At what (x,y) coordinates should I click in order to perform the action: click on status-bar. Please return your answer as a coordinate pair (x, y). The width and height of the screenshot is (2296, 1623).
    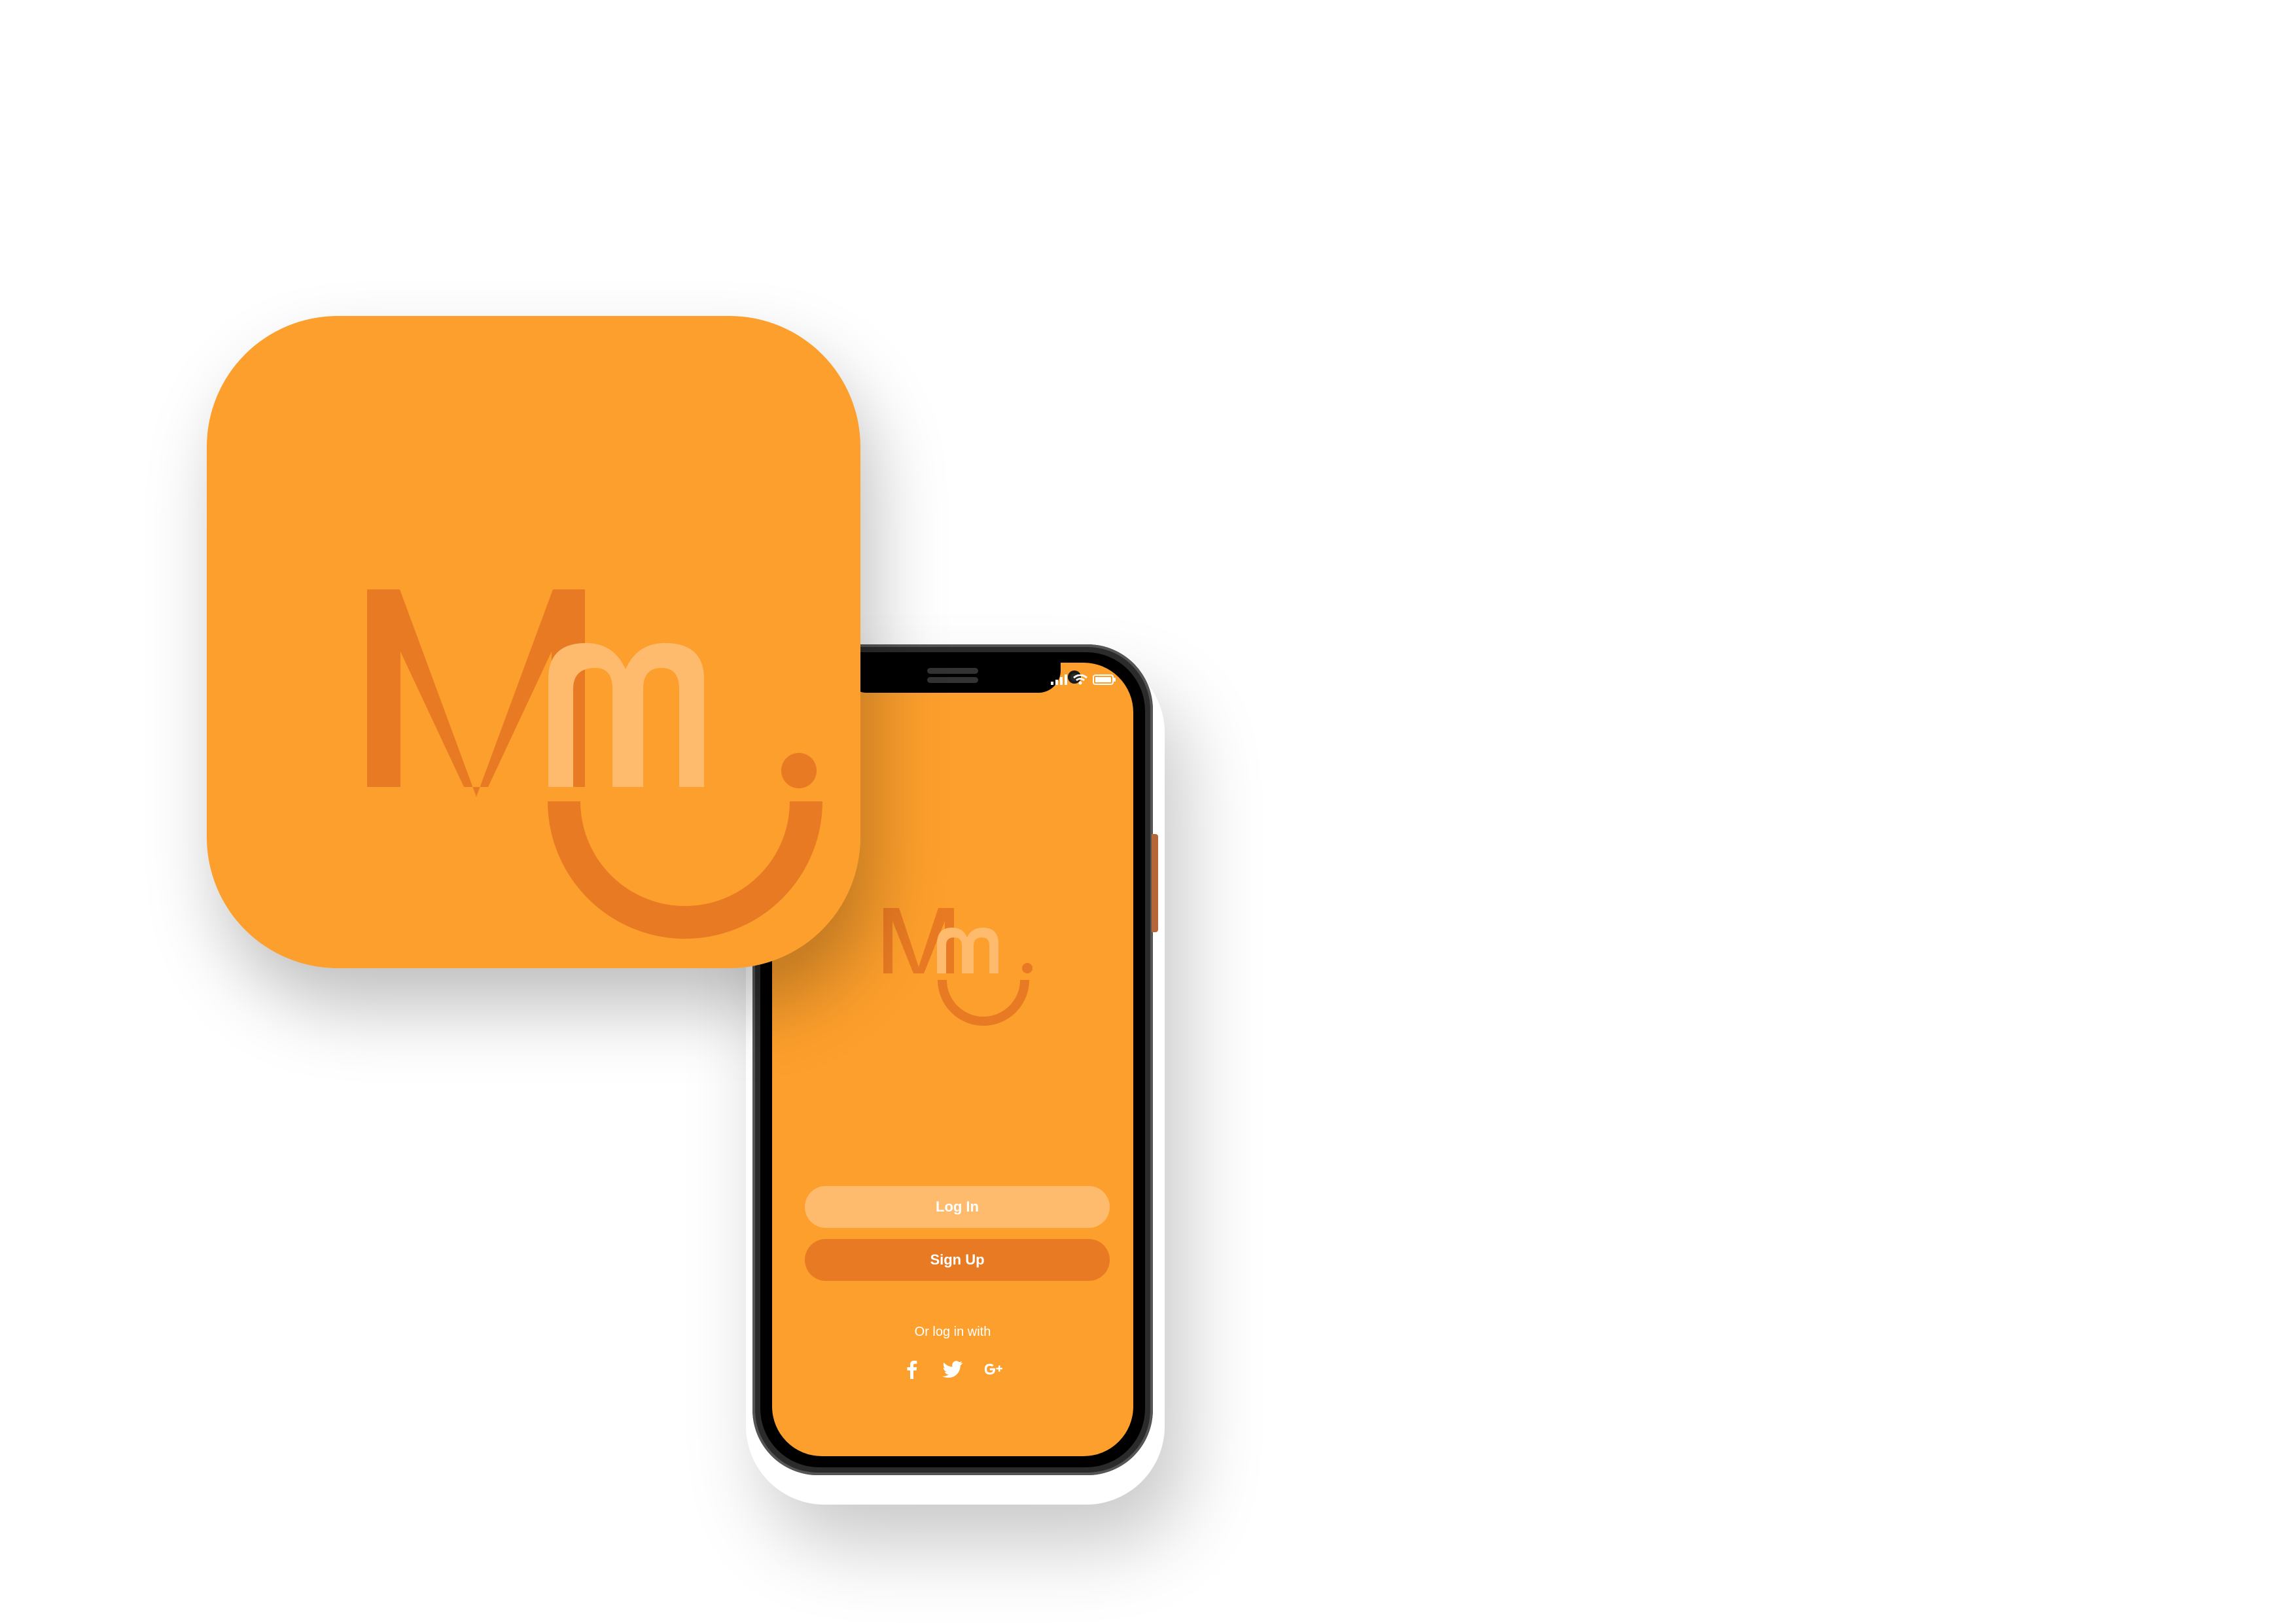
    Looking at the image, I should click on (1084, 679).